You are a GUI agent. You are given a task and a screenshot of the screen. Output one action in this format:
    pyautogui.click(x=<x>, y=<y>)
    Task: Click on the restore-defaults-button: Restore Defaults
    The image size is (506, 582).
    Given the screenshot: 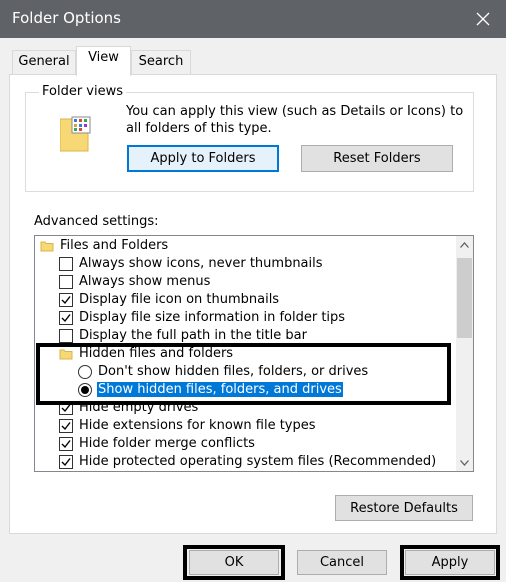 What is the action you would take?
    pyautogui.click(x=404, y=508)
    